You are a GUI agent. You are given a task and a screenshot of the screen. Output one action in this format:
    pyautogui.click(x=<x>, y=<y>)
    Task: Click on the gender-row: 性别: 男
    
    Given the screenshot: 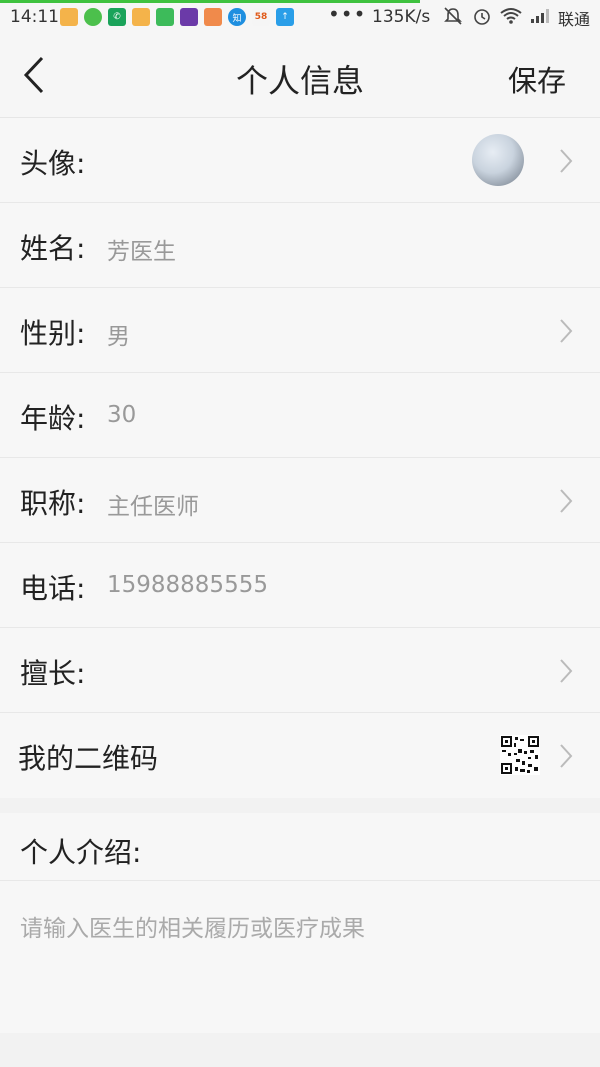 What is the action you would take?
    pyautogui.click(x=300, y=330)
    